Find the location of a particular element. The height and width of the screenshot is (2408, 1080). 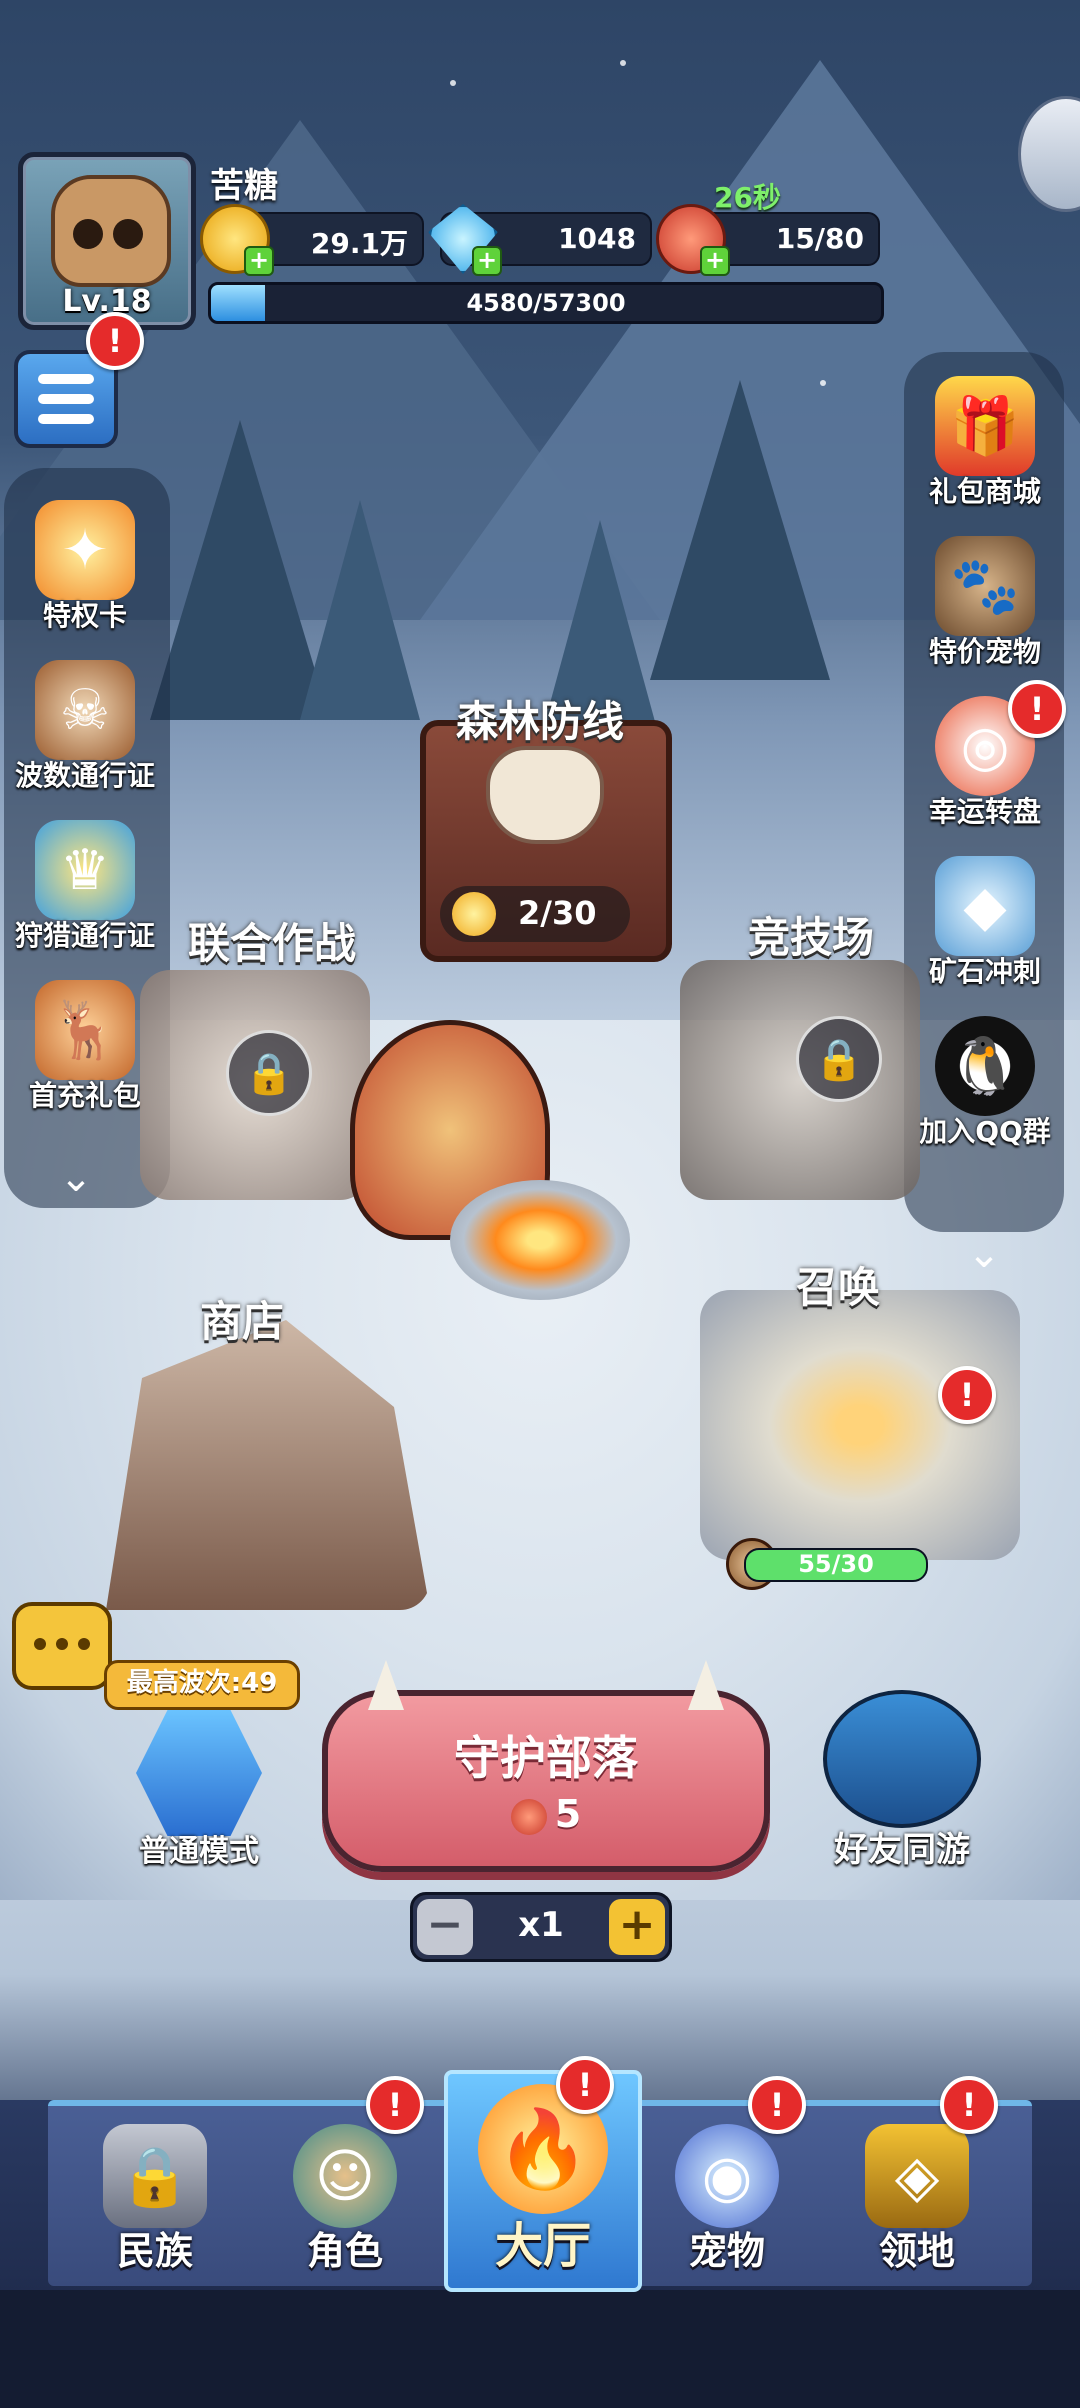

forest-defense-progress-text: 2/30 is located at coordinates (557, 913).